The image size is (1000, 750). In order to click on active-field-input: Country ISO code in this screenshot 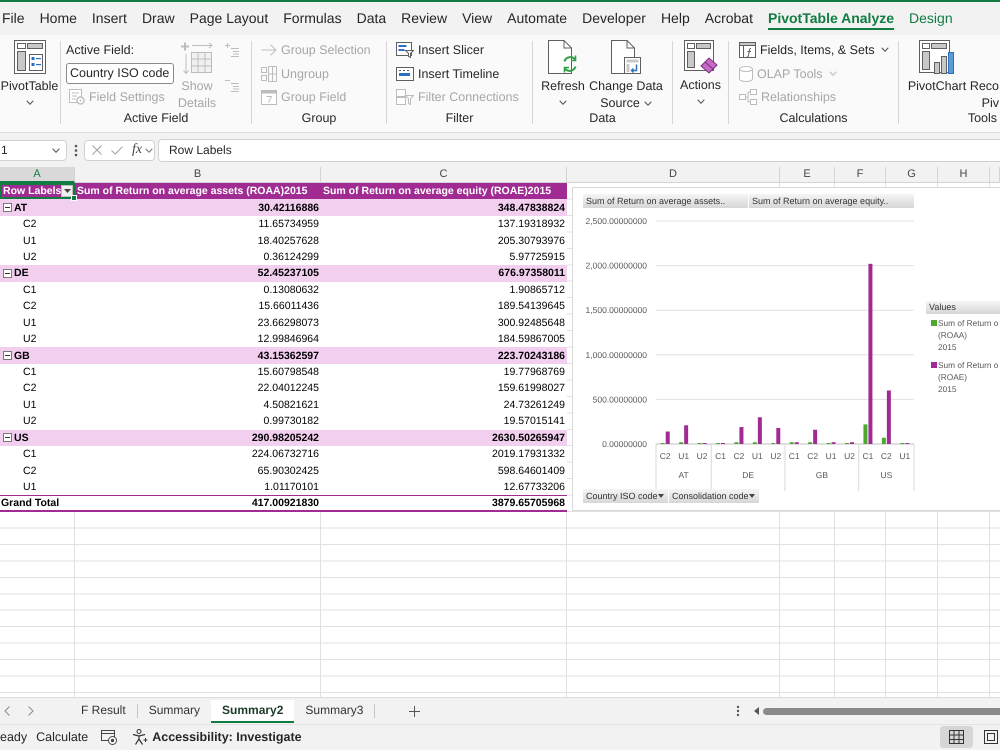, I will do `click(120, 73)`.